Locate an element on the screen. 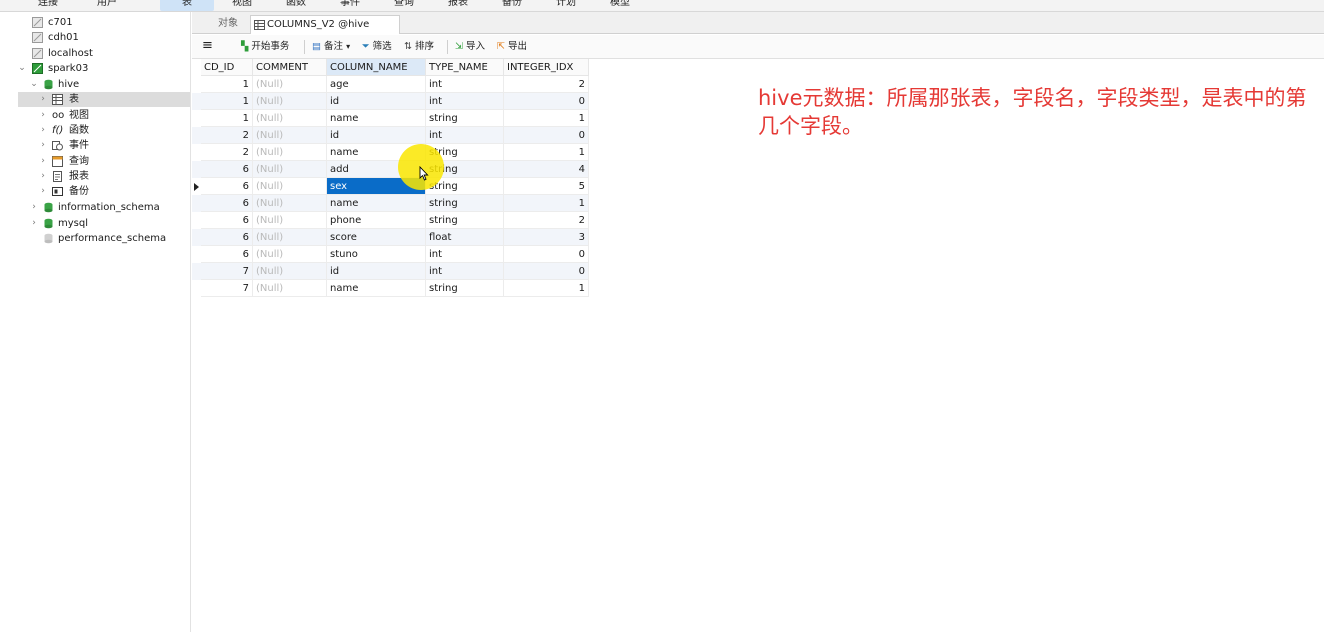  cell-integer-idx: 3 is located at coordinates (546, 237).